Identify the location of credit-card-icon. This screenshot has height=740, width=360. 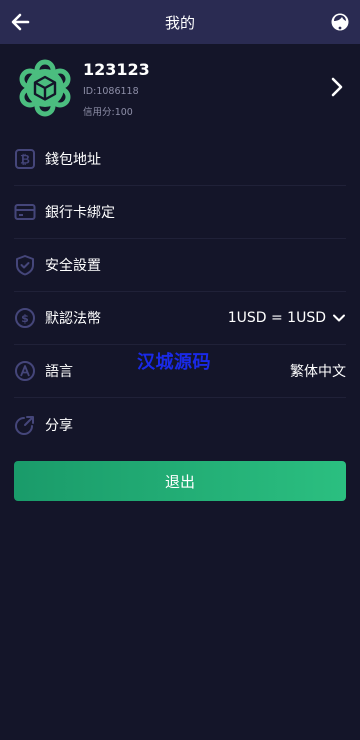
(25, 212).